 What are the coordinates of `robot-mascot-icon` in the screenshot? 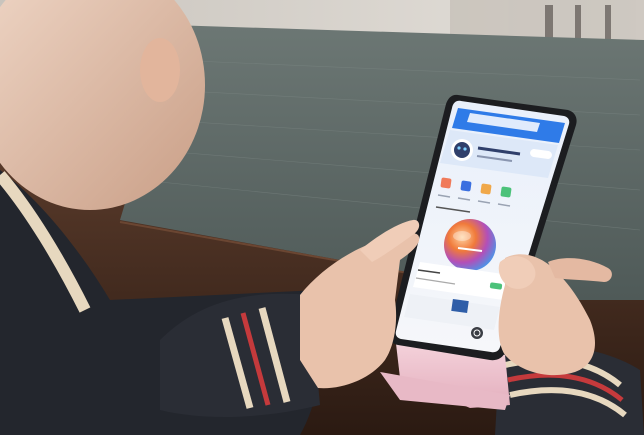 It's located at (462, 150).